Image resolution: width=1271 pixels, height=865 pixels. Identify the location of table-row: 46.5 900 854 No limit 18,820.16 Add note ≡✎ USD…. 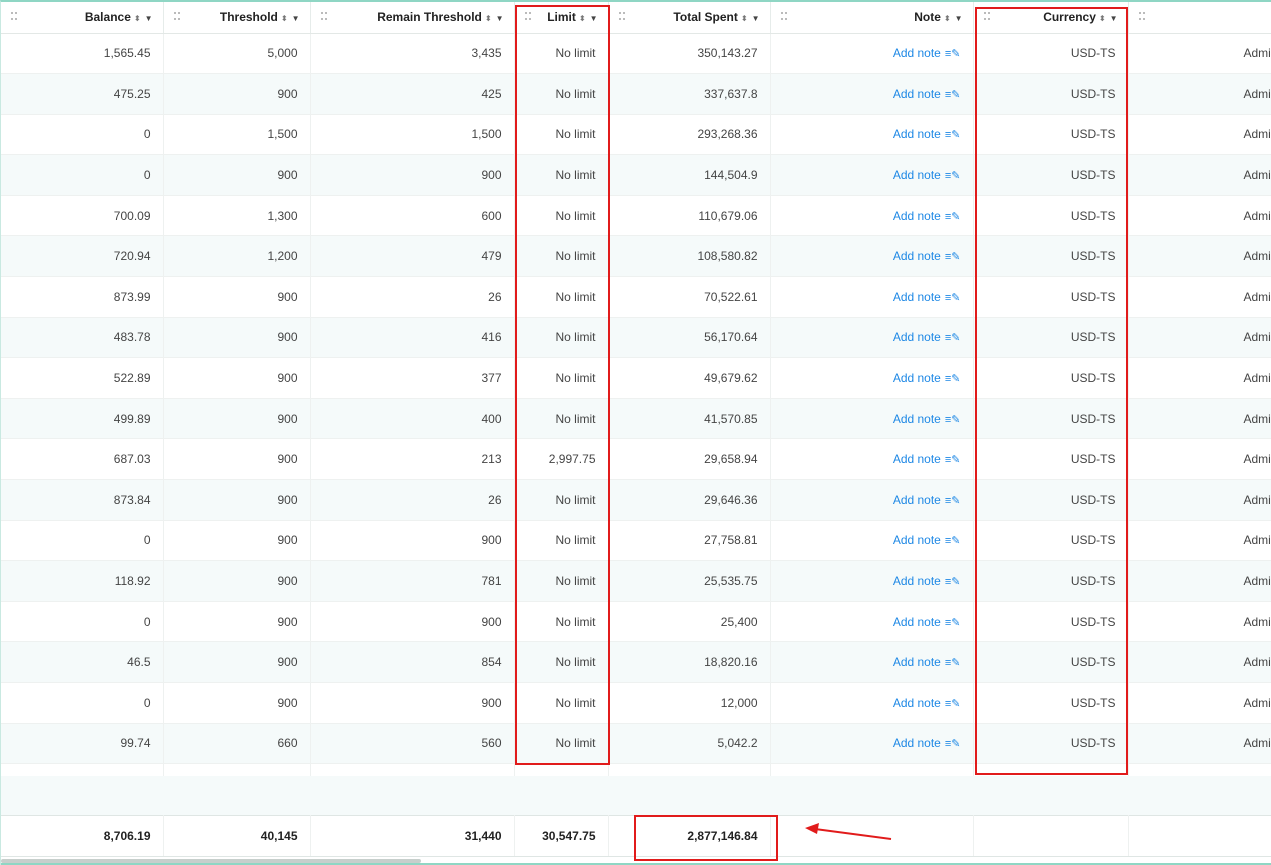
(636, 662).